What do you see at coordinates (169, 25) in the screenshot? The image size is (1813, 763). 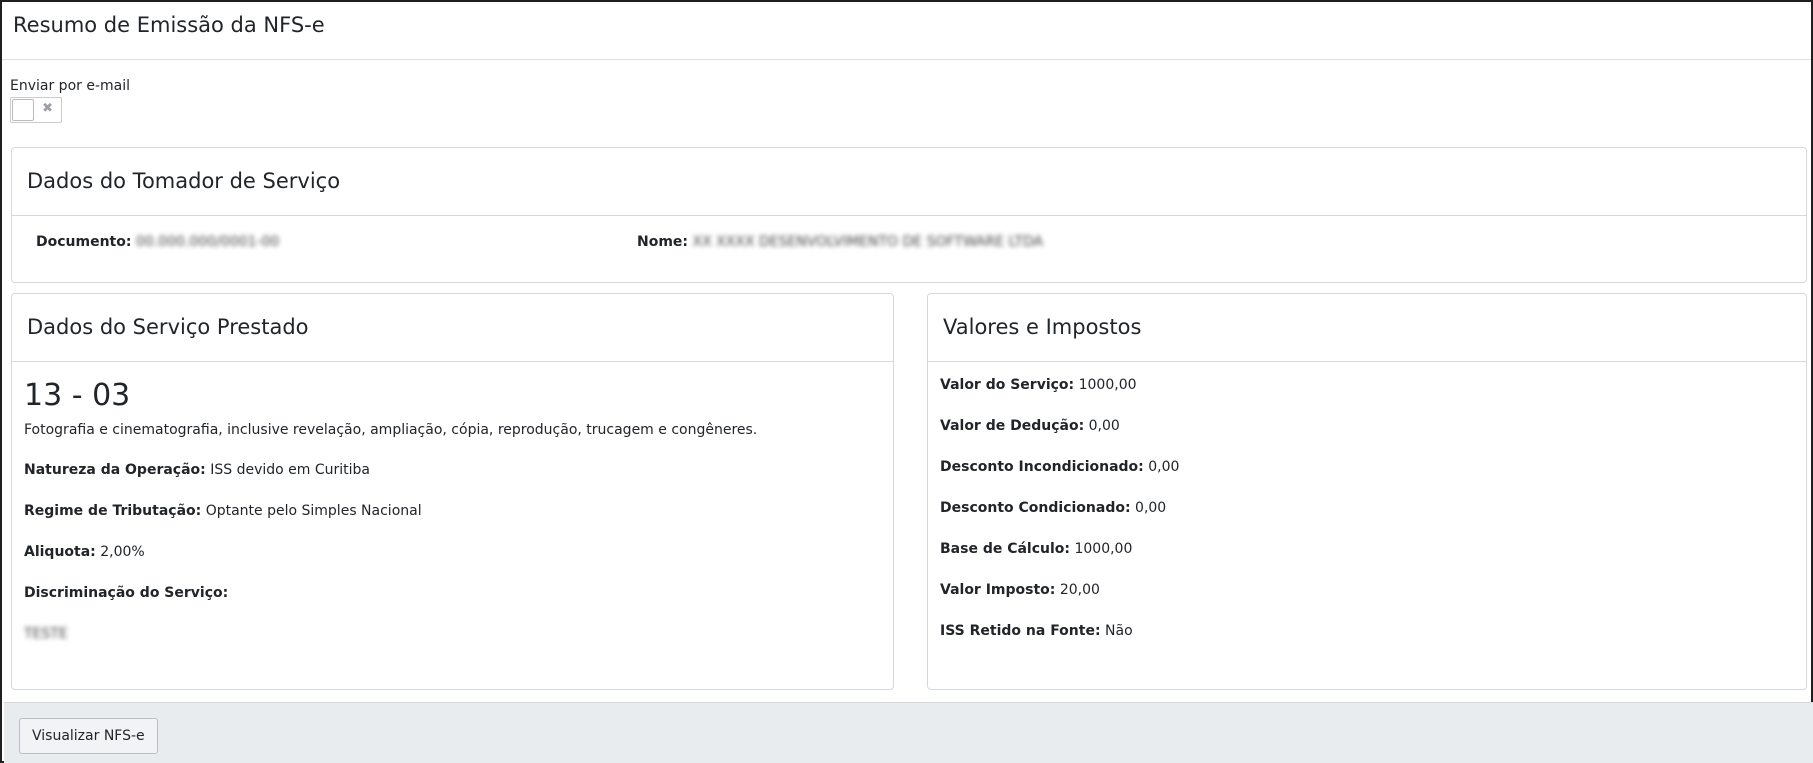 I see `modal-title: Resumo de Emissão da NFS-e` at bounding box center [169, 25].